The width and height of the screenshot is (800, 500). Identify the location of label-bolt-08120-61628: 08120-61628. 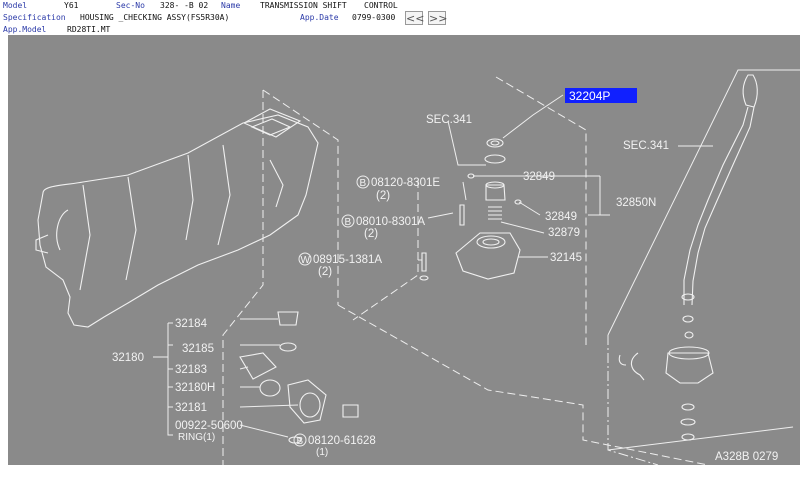
(342, 441).